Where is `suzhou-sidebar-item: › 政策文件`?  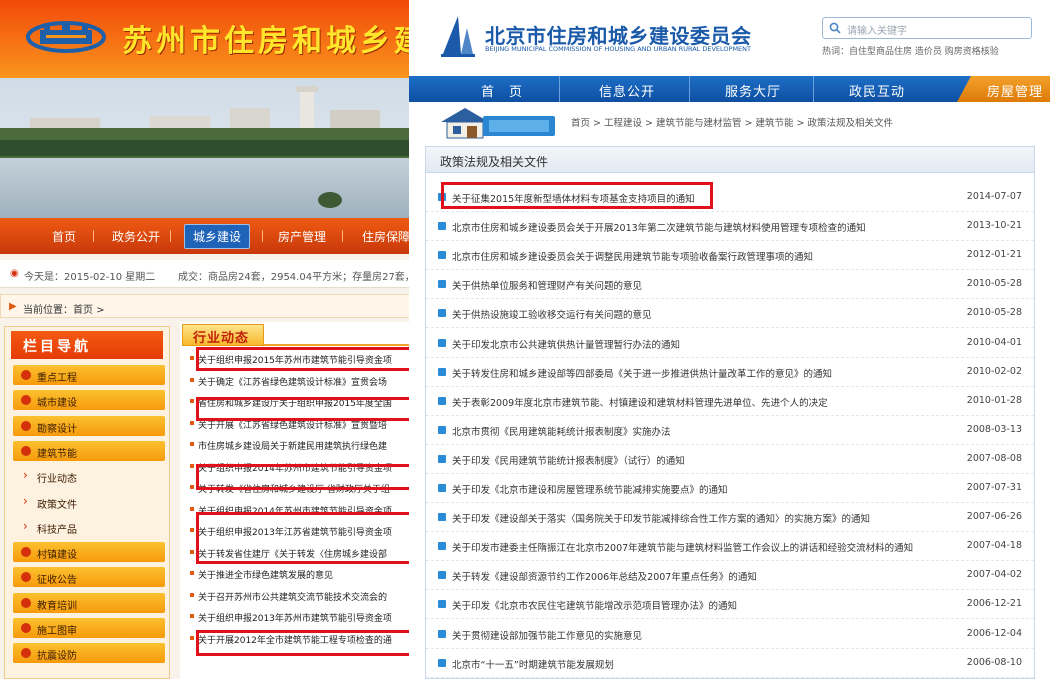 suzhou-sidebar-item: › 政策文件 is located at coordinates (89, 502).